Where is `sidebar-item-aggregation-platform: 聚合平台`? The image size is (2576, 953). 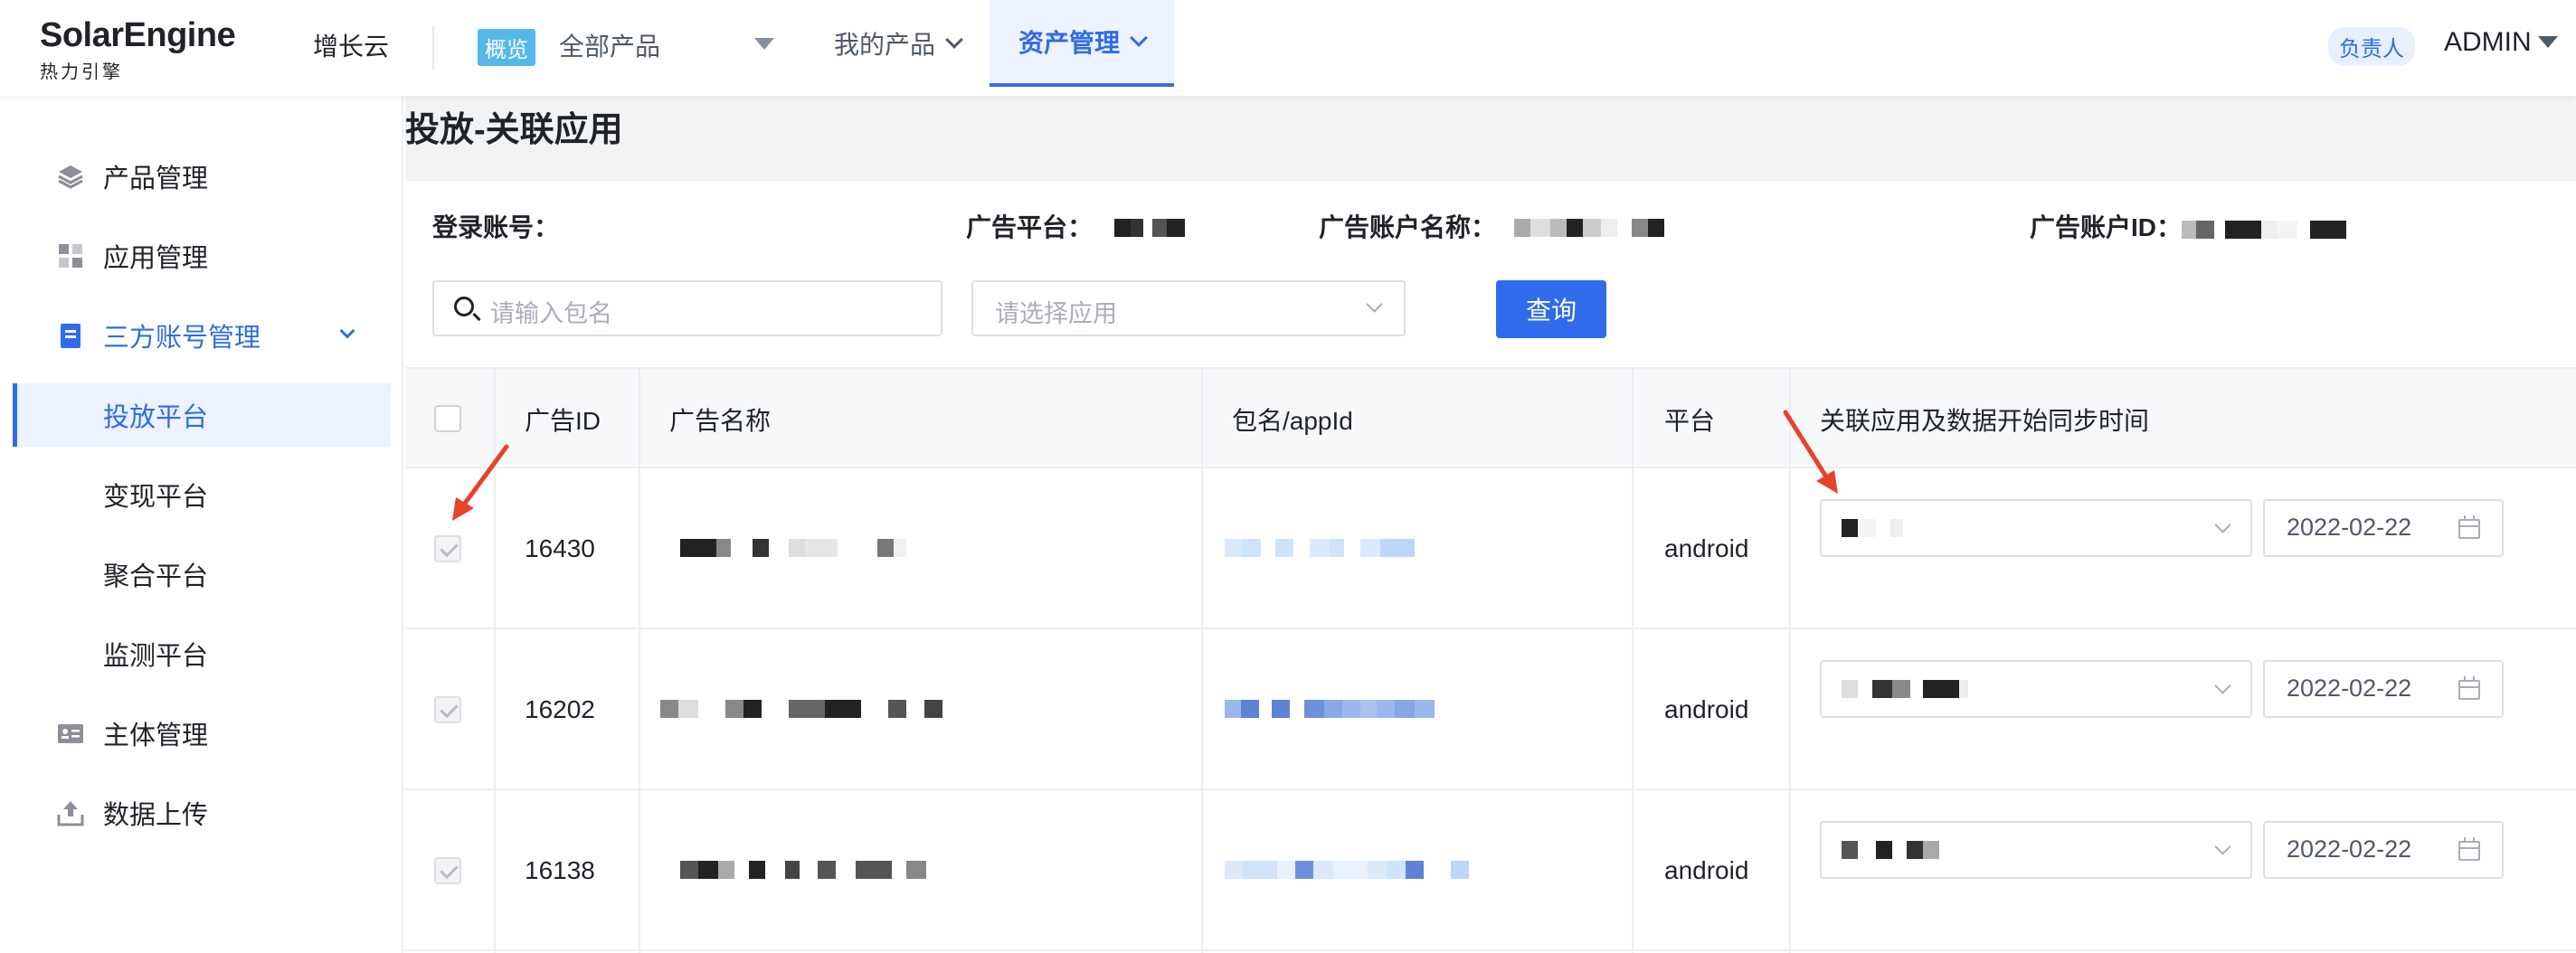 sidebar-item-aggregation-platform: 聚合平台 is located at coordinates (202, 575).